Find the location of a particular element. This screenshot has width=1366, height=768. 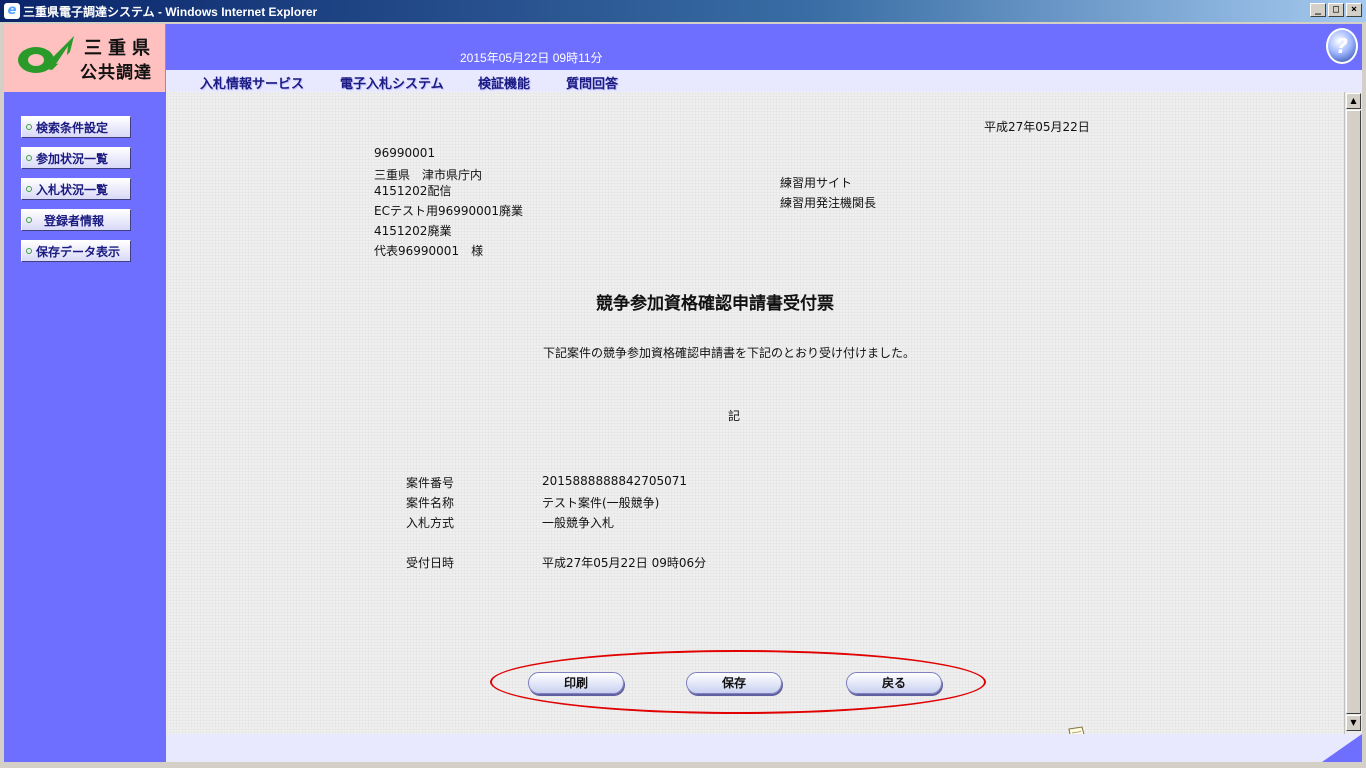

field-label-bid-method: 入札方式 is located at coordinates (430, 523).